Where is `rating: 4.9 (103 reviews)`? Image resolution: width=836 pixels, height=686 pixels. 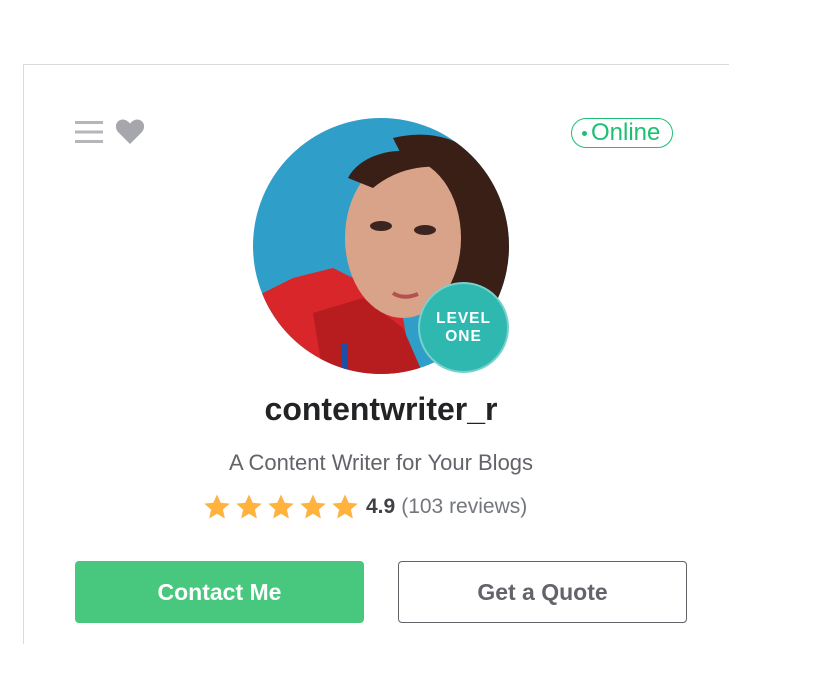
rating: 4.9 (103 reviews) is located at coordinates (365, 507).